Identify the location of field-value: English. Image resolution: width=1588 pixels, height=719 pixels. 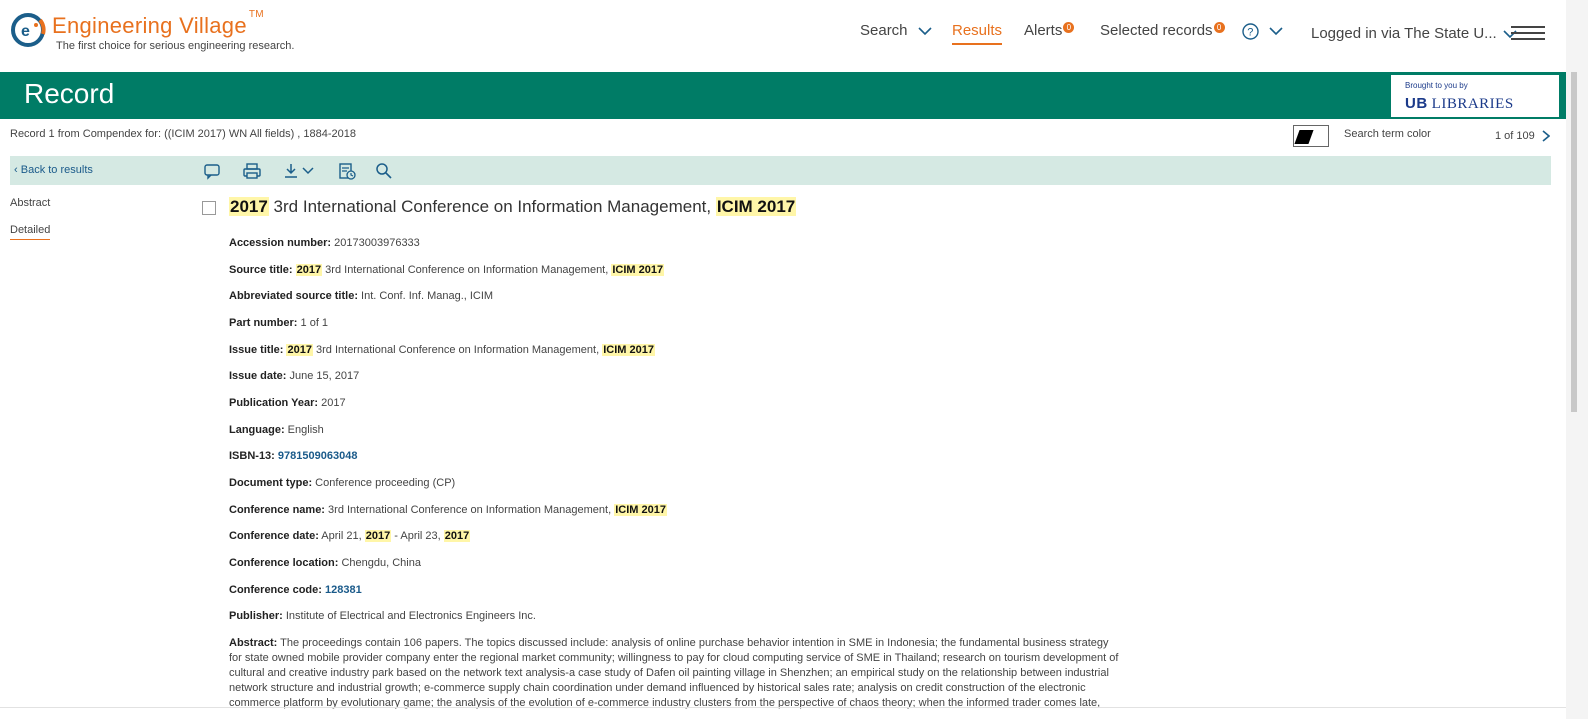
(304, 430).